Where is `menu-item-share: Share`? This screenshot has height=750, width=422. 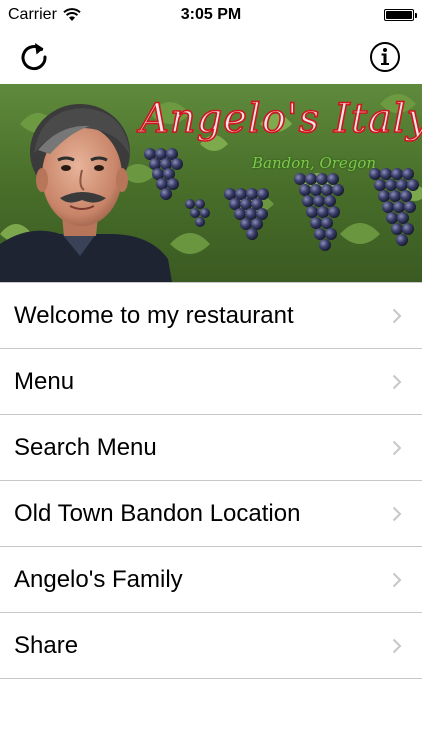 menu-item-share: Share is located at coordinates (211, 646).